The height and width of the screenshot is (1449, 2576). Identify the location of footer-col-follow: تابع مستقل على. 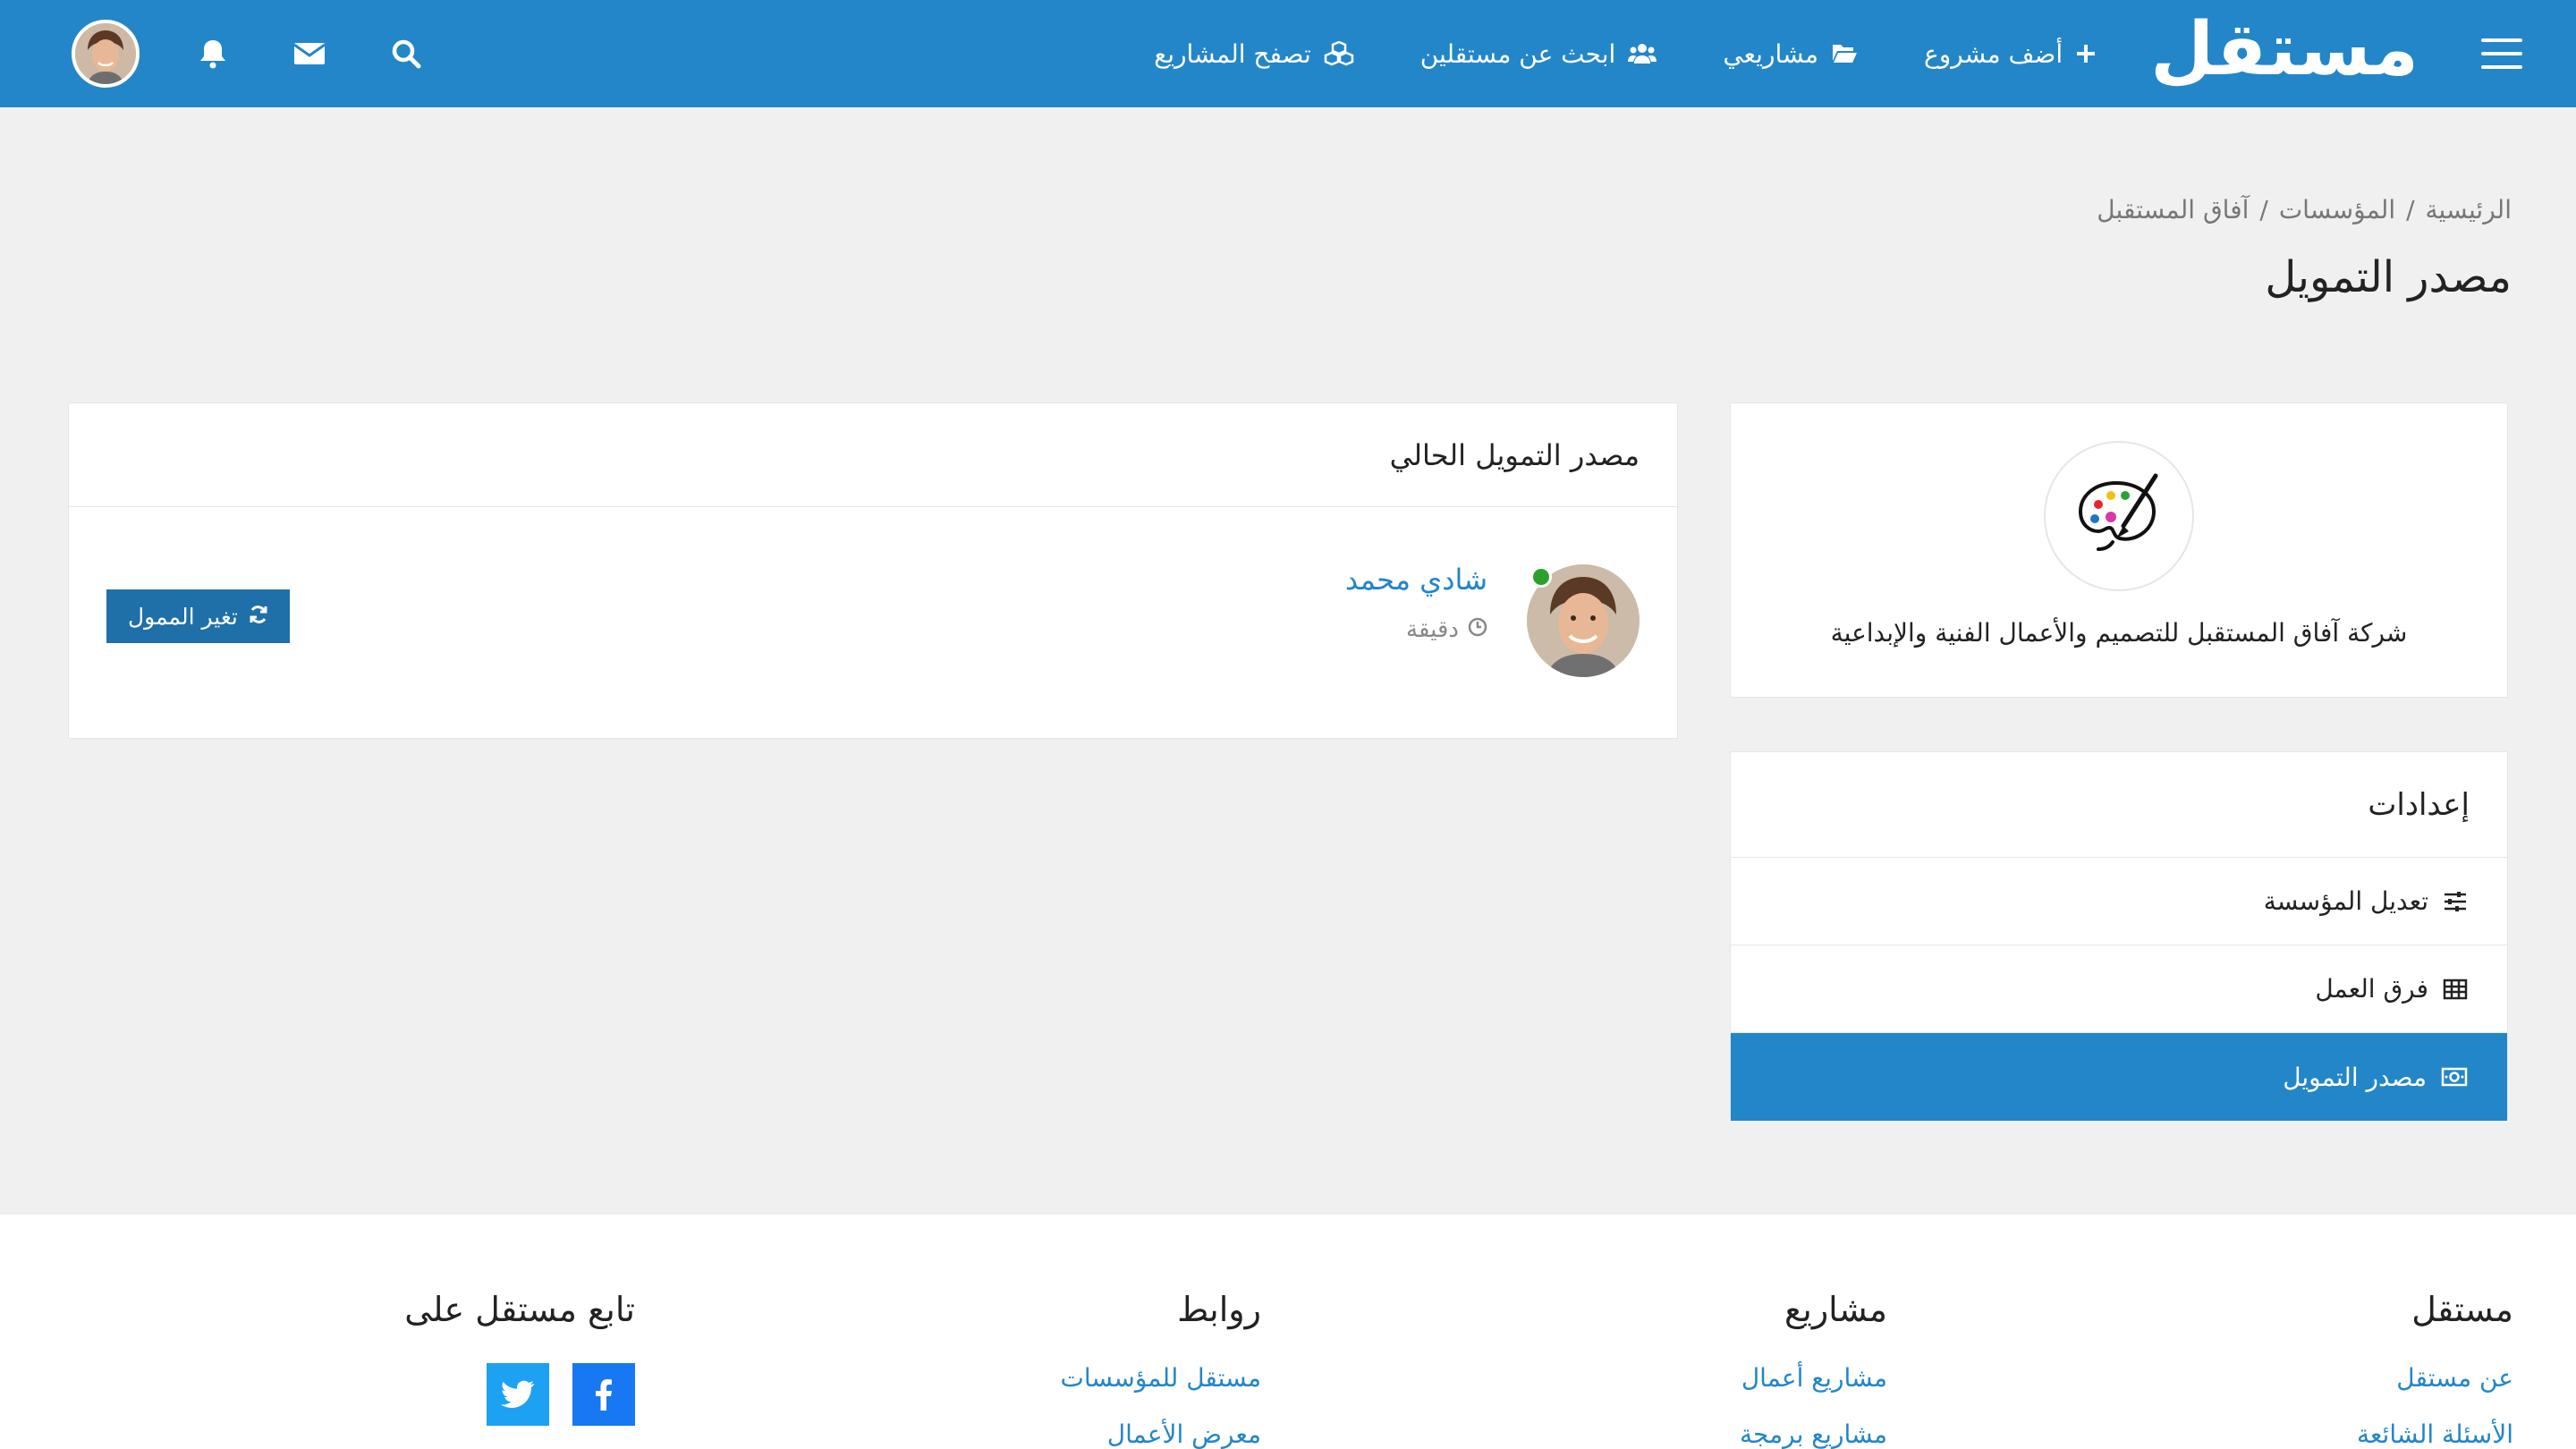
(519, 1358).